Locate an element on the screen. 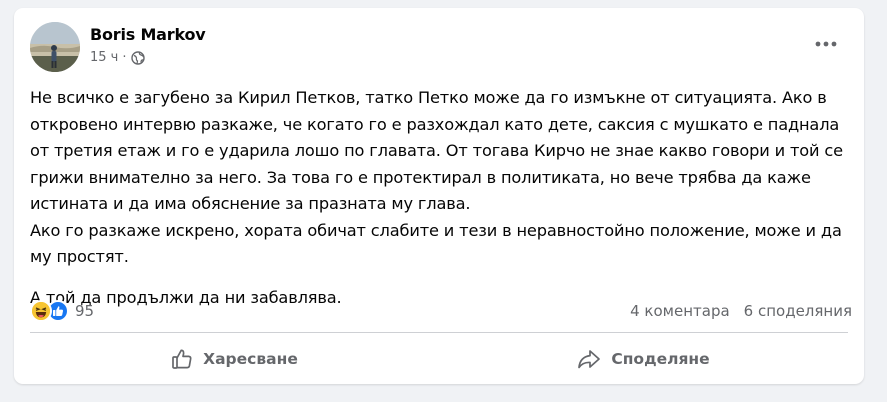 The width and height of the screenshot is (887, 402). more-options-button is located at coordinates (826, 44).